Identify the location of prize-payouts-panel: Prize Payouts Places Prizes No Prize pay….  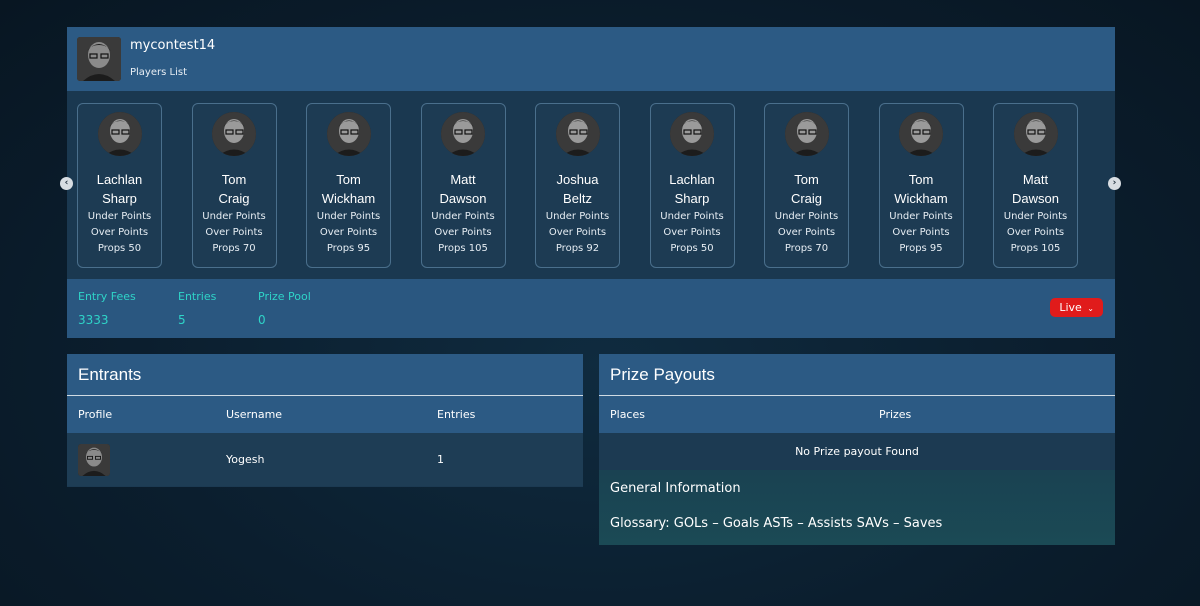
(857, 449).